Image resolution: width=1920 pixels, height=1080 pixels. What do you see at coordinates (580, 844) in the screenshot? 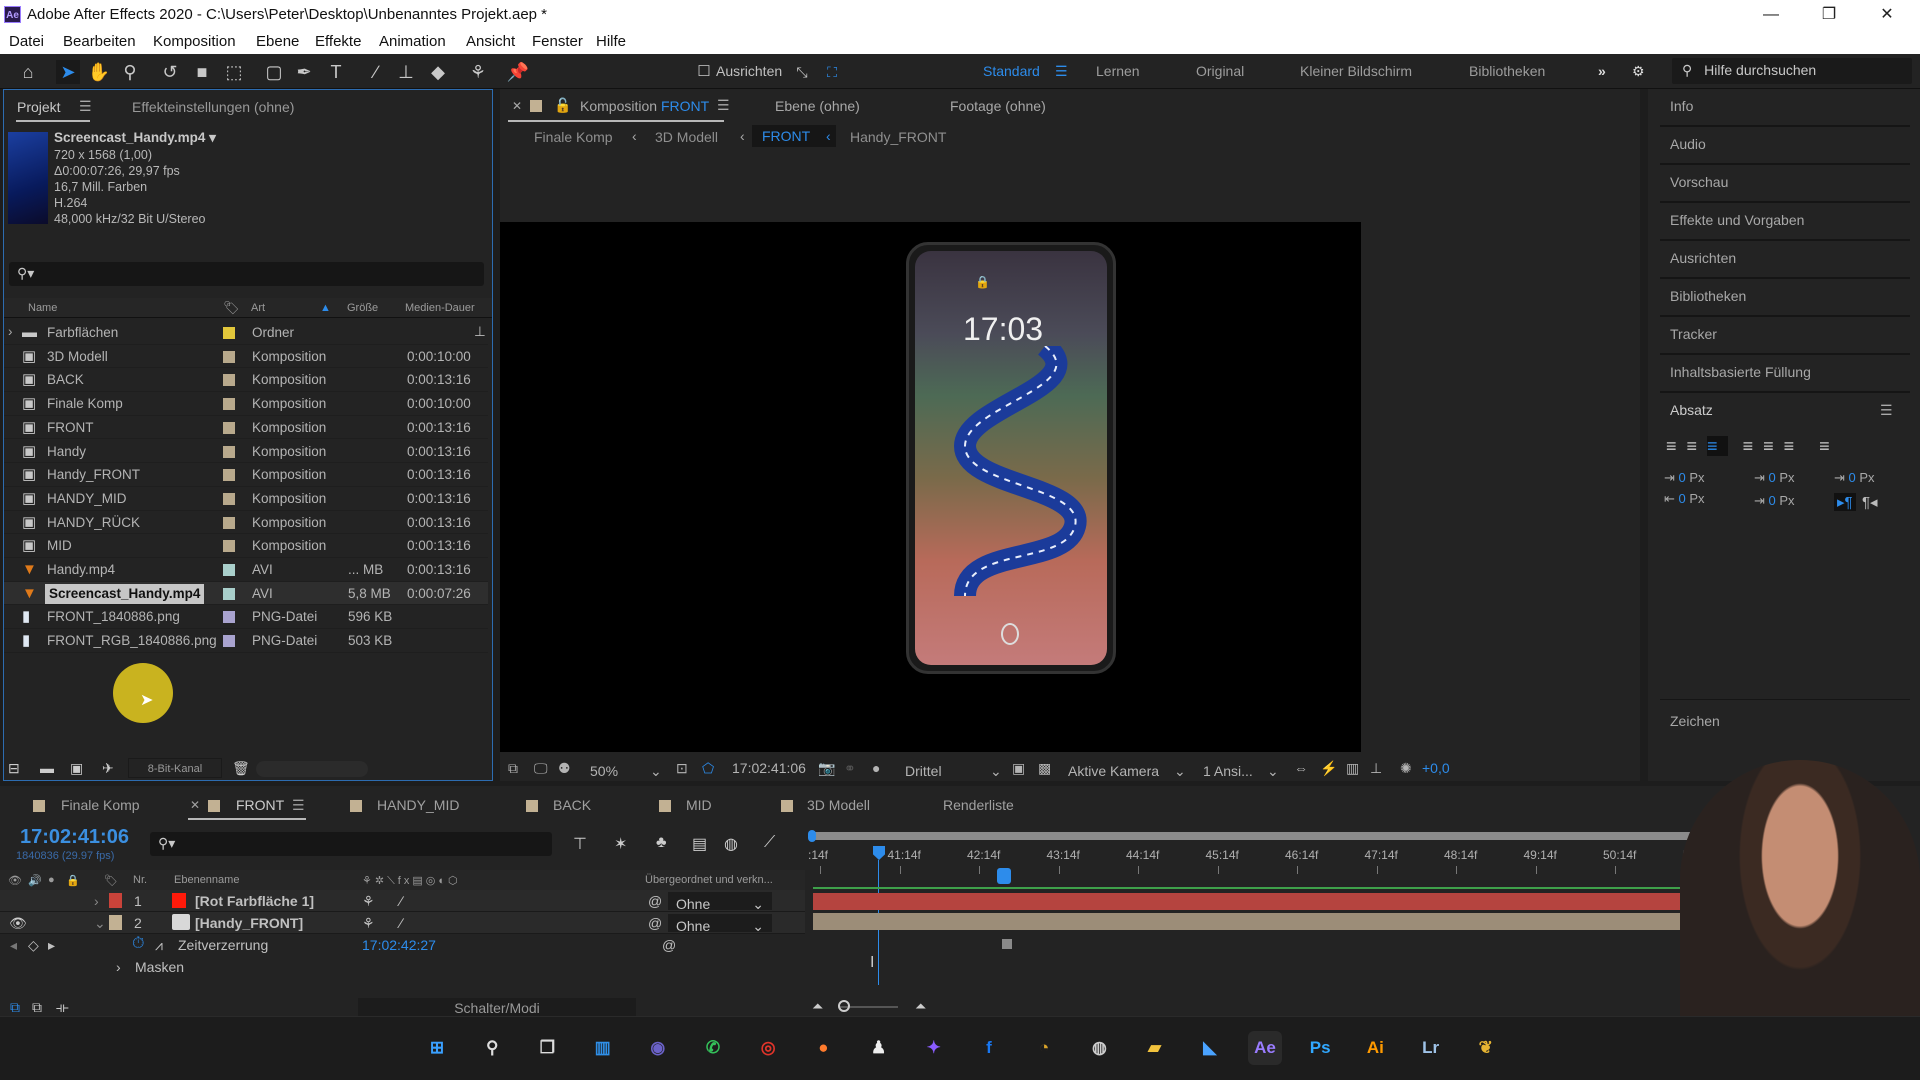
I see `comp-flowchart-icon: ⊤` at bounding box center [580, 844].